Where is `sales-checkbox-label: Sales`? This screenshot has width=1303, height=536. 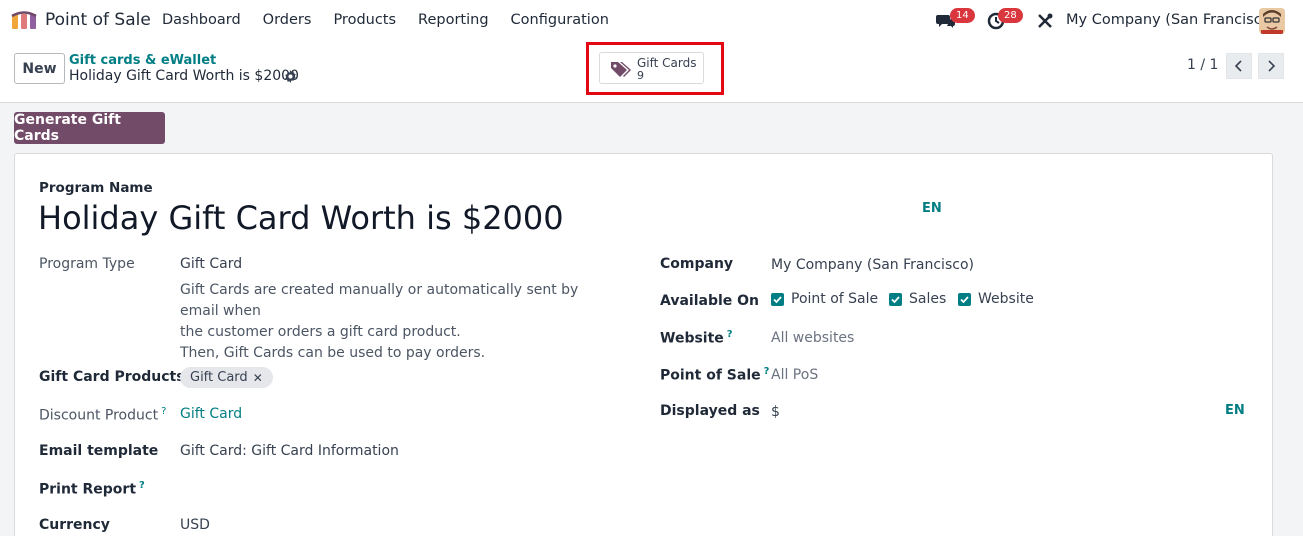 sales-checkbox-label: Sales is located at coordinates (927, 299).